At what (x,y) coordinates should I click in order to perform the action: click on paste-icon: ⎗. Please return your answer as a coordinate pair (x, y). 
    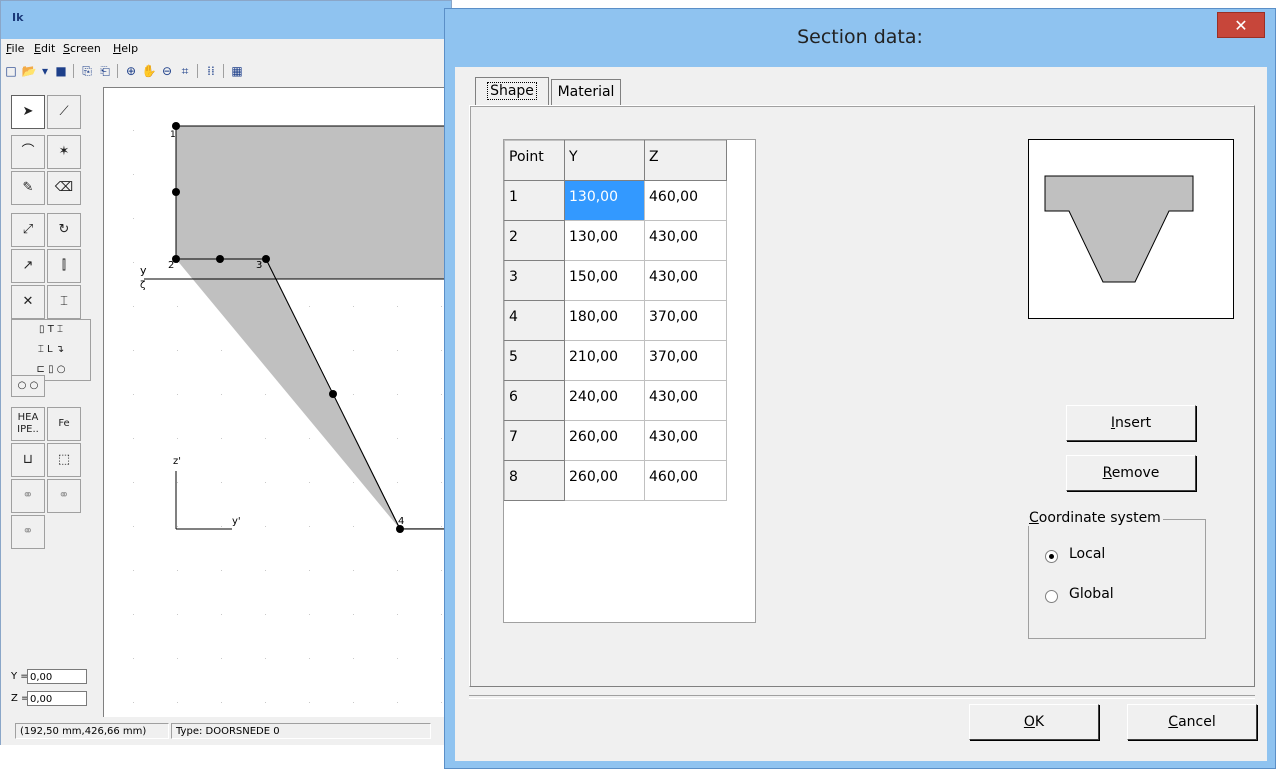
    Looking at the image, I should click on (105, 71).